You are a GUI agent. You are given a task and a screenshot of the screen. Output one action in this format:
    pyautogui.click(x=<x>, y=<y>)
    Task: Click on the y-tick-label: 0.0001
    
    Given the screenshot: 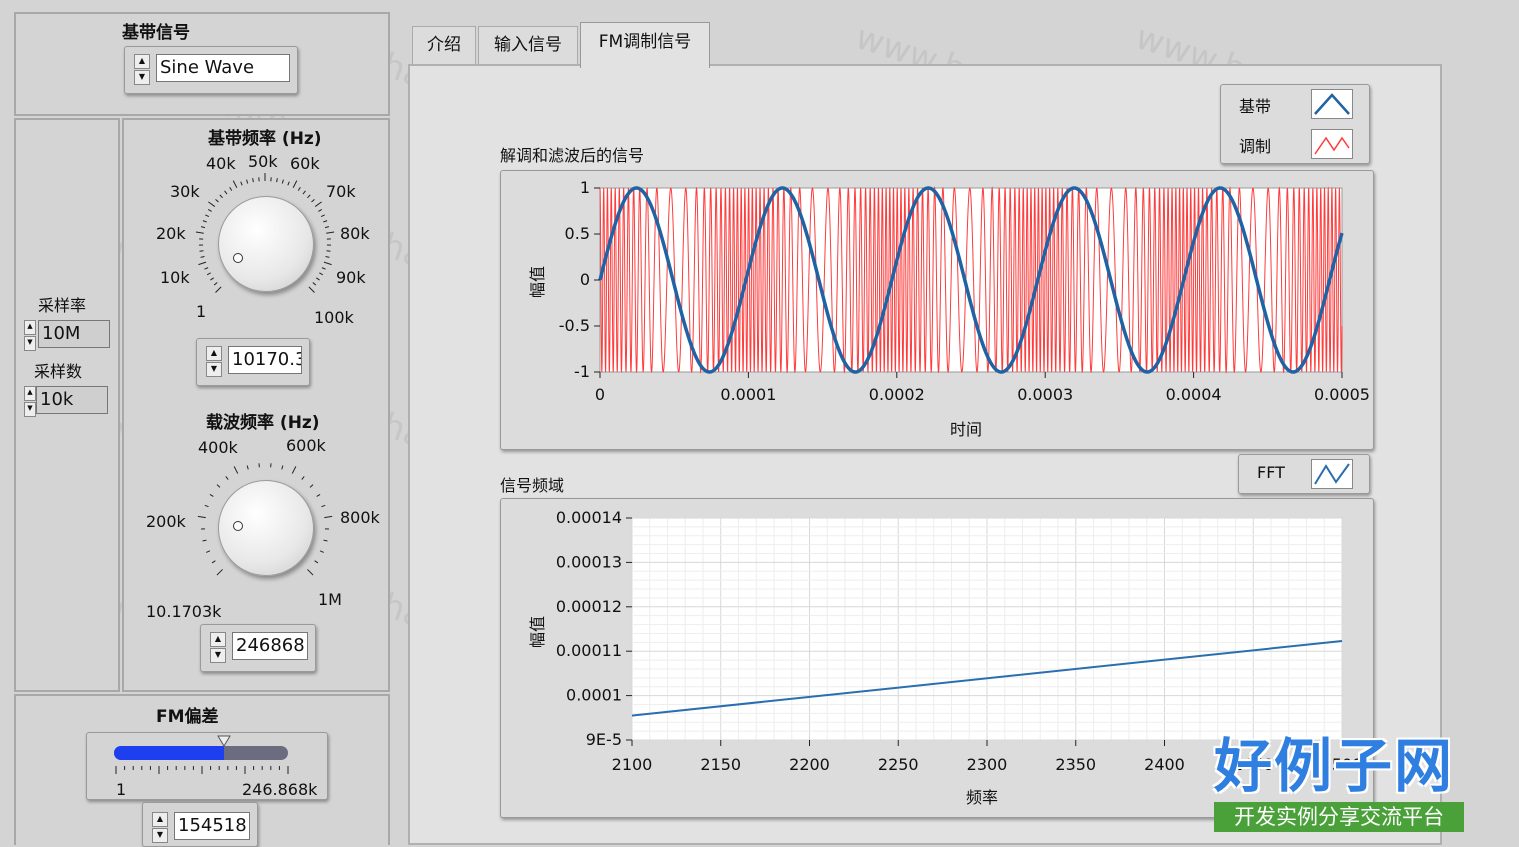 What is the action you would take?
    pyautogui.click(x=594, y=695)
    